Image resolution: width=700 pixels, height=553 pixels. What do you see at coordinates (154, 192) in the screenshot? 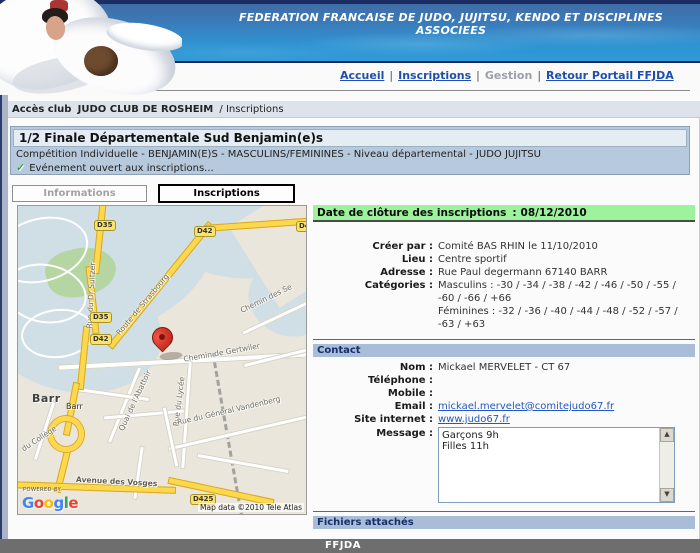
I see `tabs-row: Informations Inscriptions` at bounding box center [154, 192].